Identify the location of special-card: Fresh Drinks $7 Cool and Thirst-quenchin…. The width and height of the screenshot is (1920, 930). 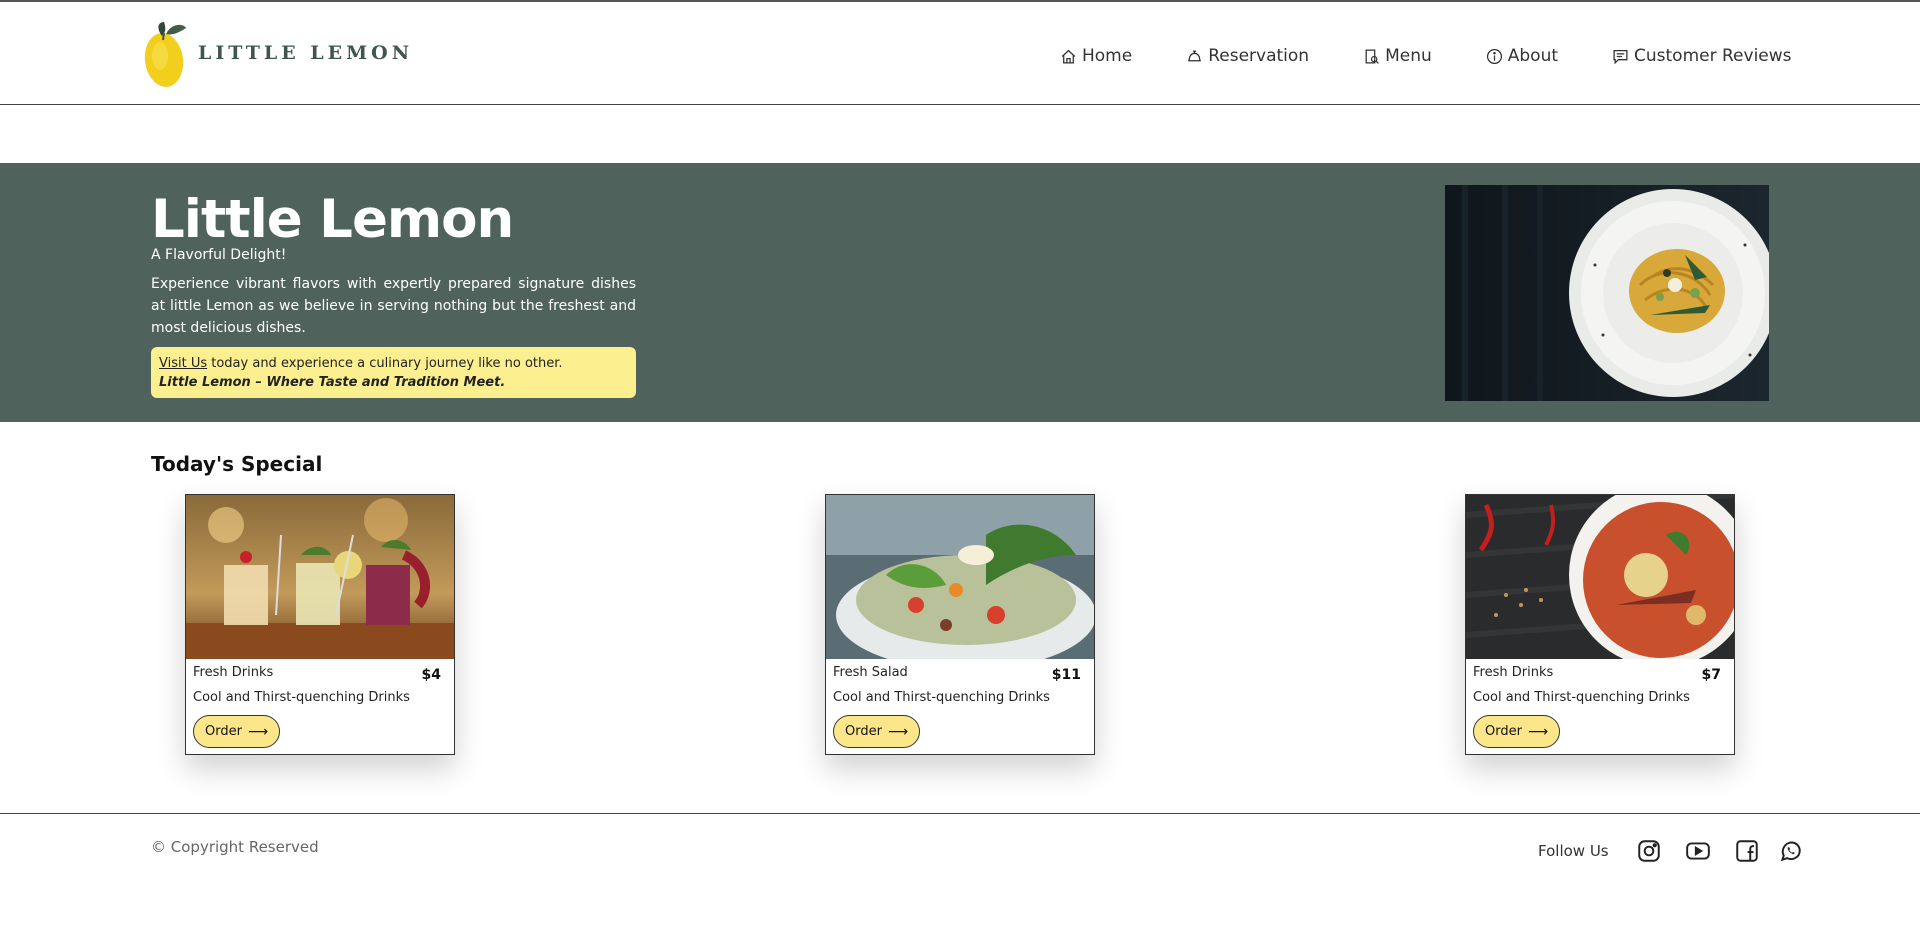
(1600, 624).